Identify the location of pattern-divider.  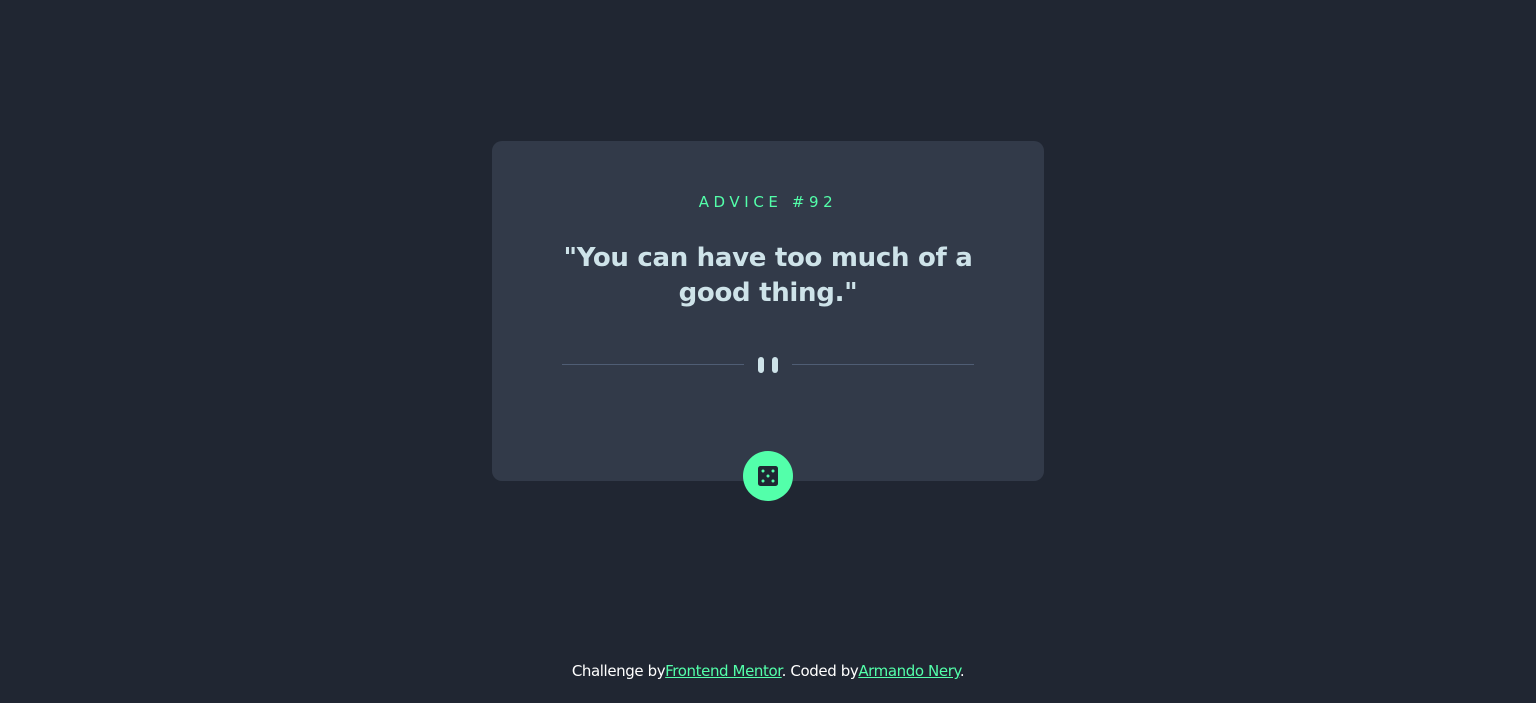
(768, 365).